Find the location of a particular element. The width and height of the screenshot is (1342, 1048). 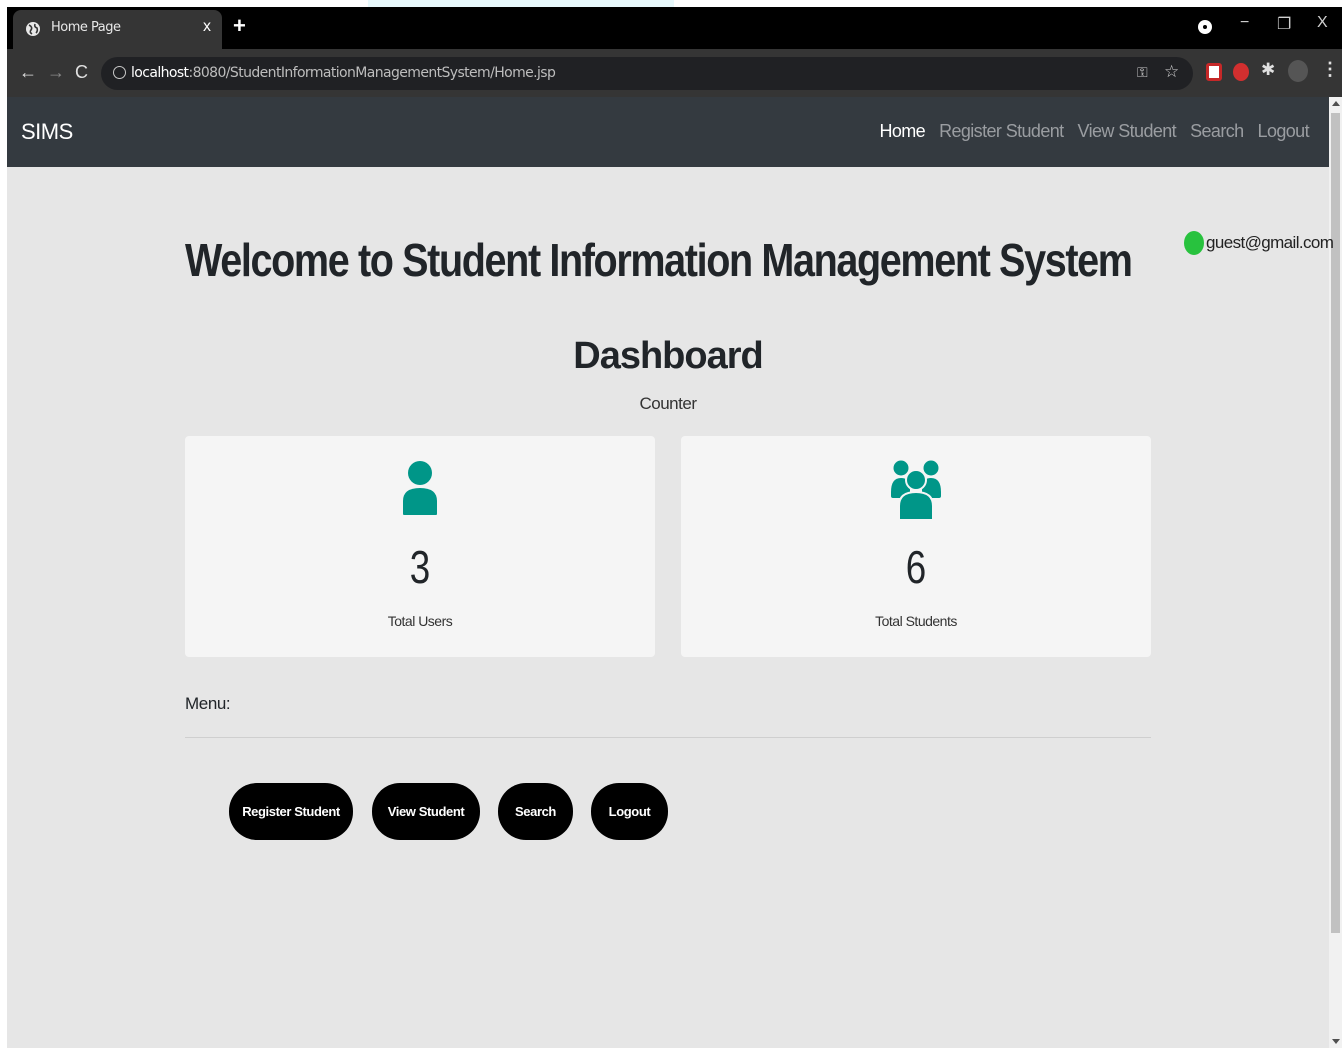

total-students-card: 6 Total Students is located at coordinates (916, 546).